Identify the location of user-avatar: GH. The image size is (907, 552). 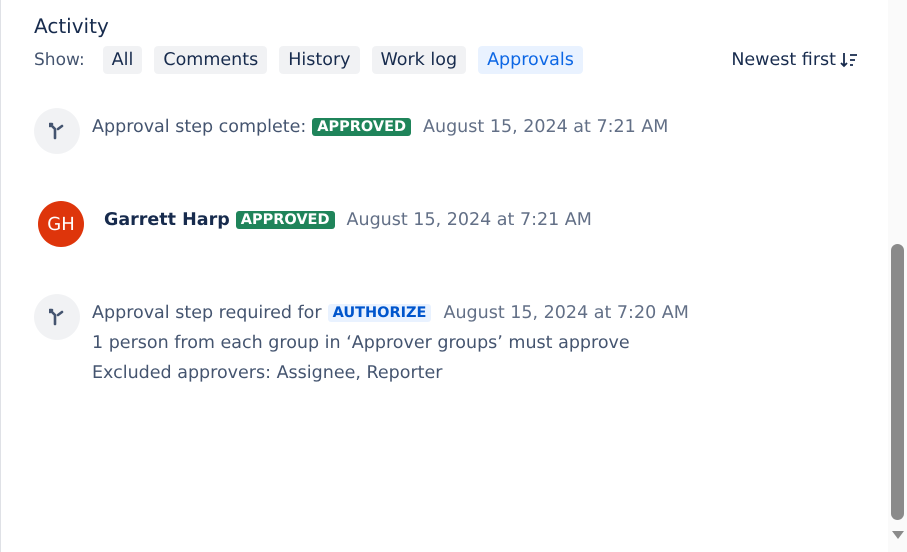
(61, 224).